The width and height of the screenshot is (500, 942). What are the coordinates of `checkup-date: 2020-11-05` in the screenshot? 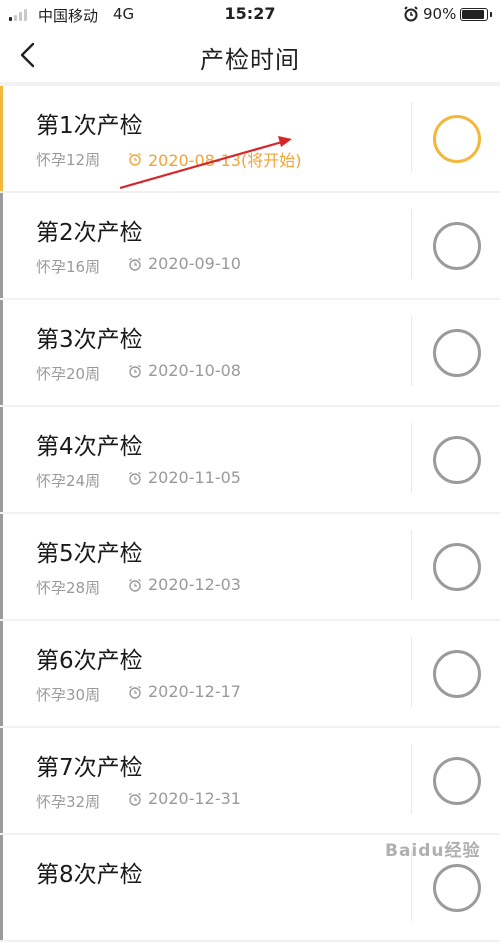 It's located at (184, 477).